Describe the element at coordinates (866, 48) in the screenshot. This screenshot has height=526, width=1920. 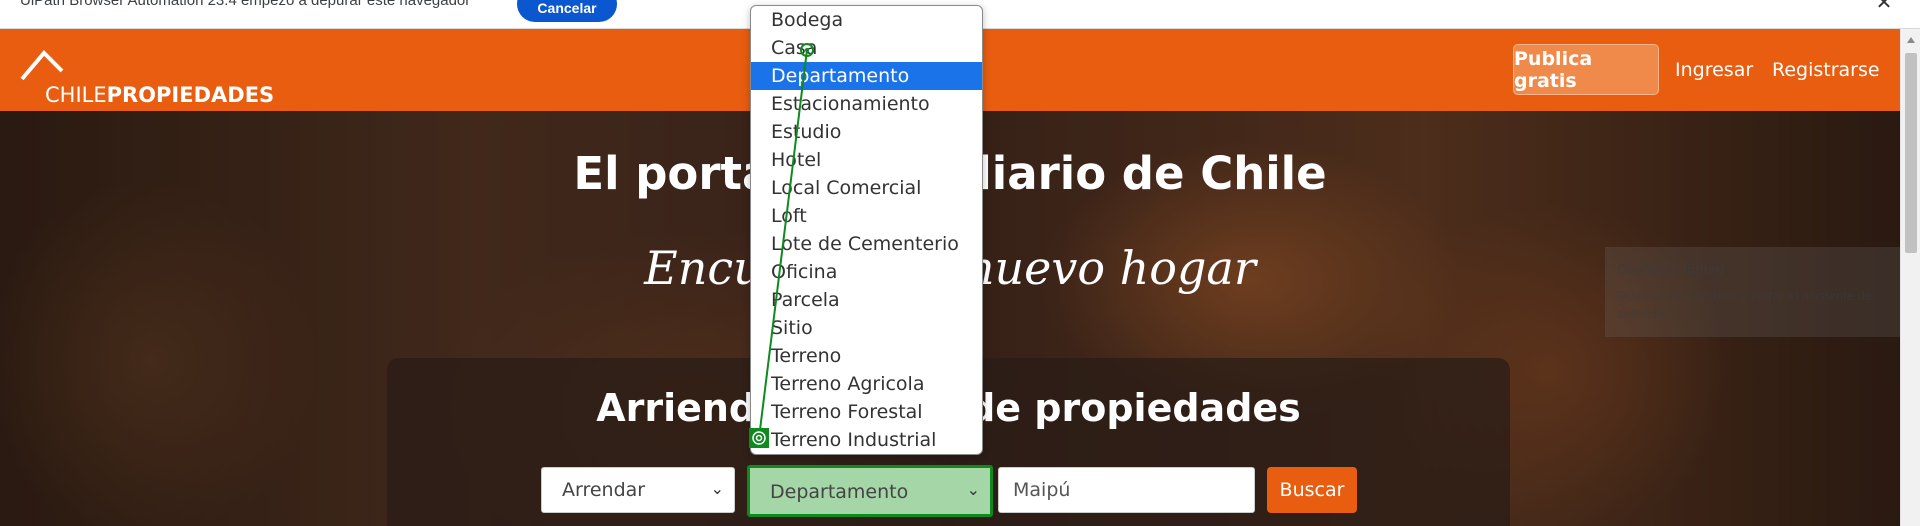
I see `dropdown-option: Casa` at that location.